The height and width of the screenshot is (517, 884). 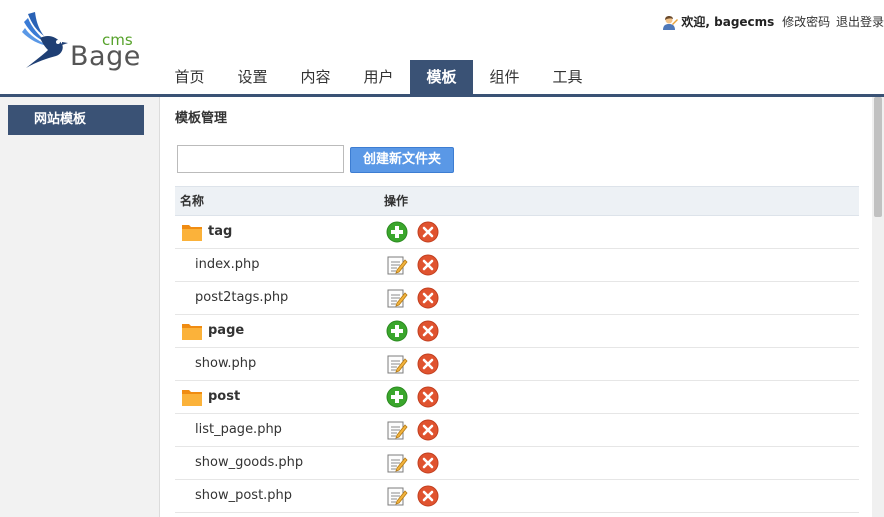 I want to click on file-name: show.php, so click(x=225, y=364).